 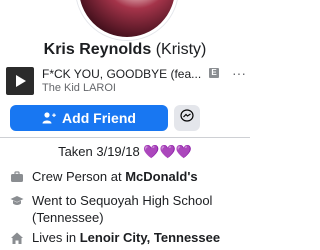 I want to click on divider, so click(x=125, y=137).